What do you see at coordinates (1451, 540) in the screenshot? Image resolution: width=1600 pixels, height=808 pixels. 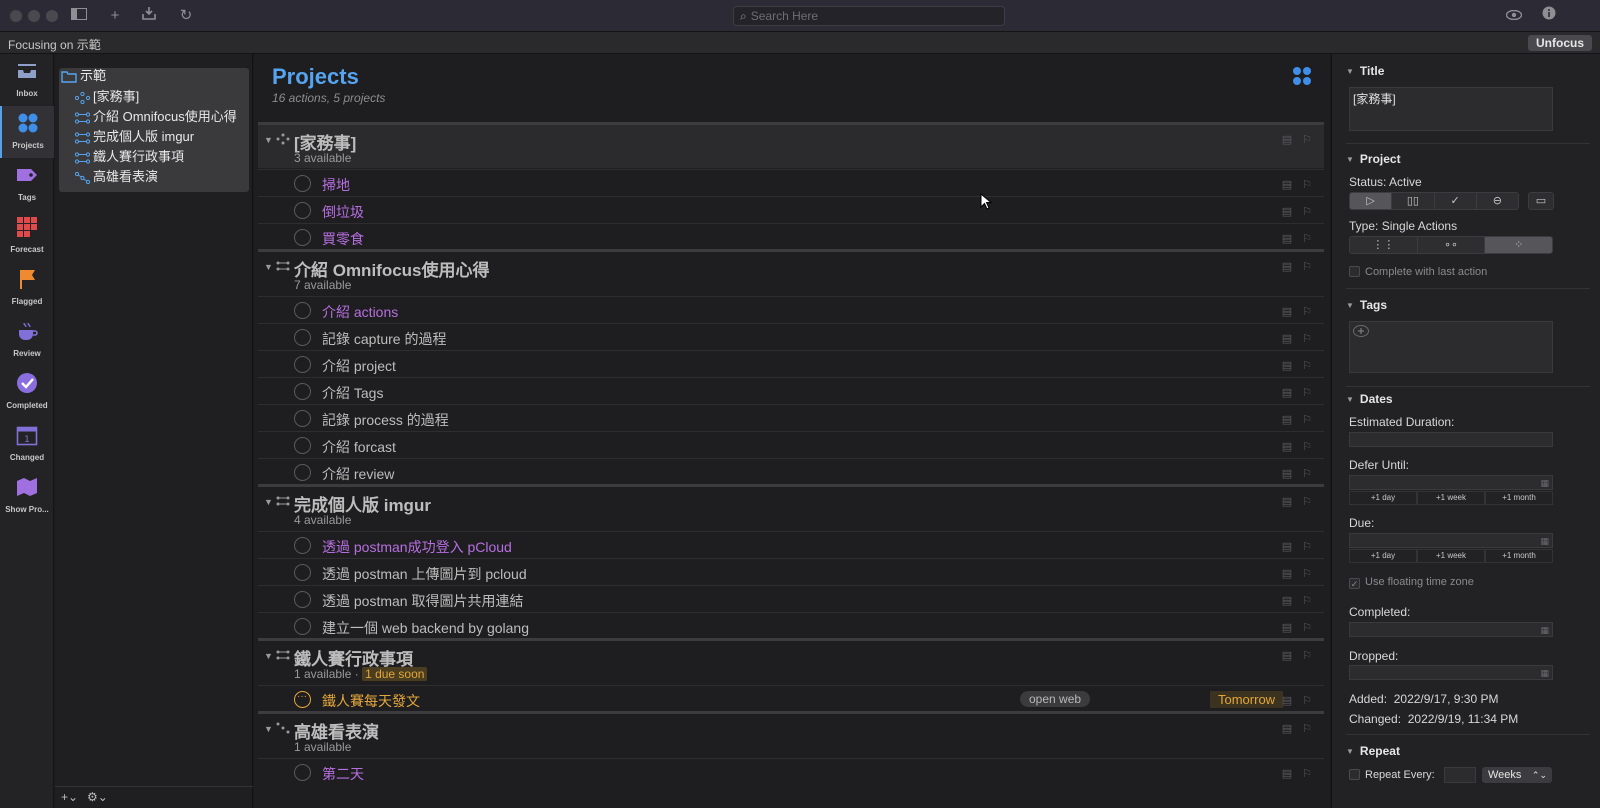 I see `due-field: ▦` at bounding box center [1451, 540].